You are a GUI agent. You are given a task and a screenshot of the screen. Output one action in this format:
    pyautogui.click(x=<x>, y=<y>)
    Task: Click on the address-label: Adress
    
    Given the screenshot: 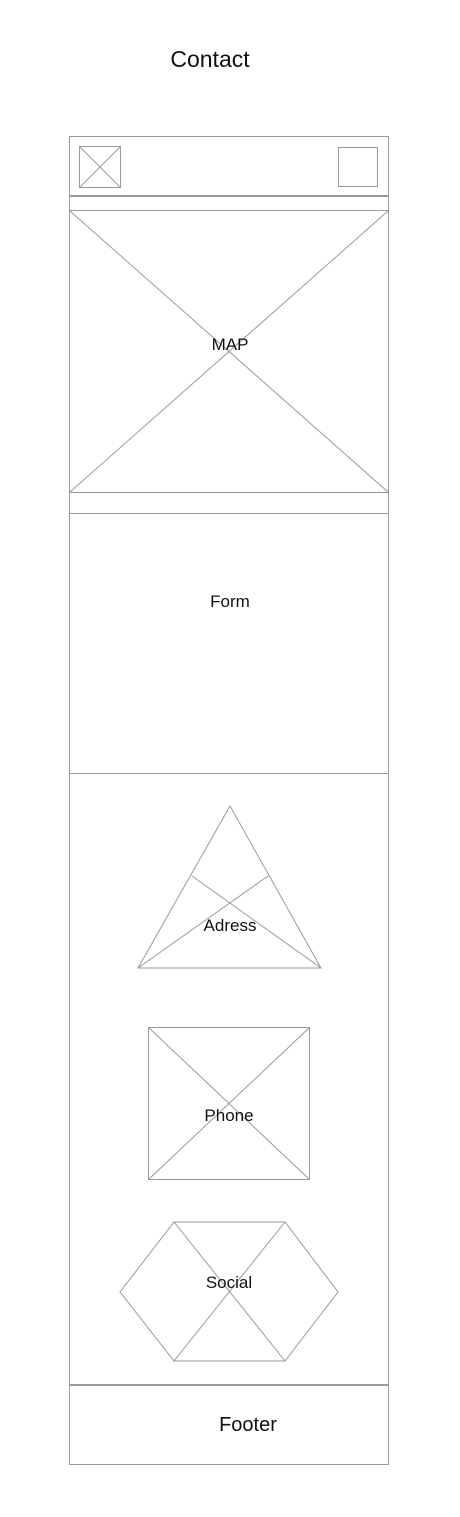 What is the action you would take?
    pyautogui.click(x=230, y=925)
    